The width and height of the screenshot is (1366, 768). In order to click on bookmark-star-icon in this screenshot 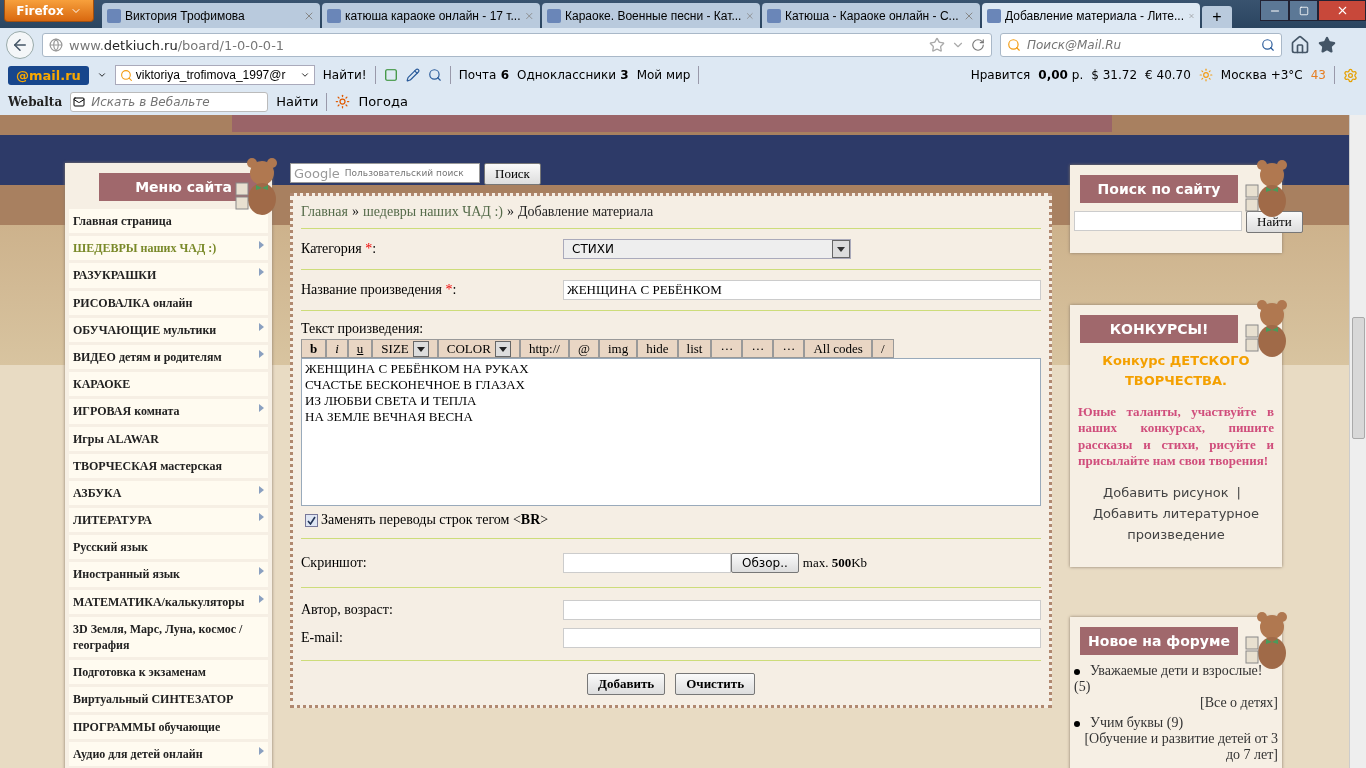, I will do `click(937, 45)`.